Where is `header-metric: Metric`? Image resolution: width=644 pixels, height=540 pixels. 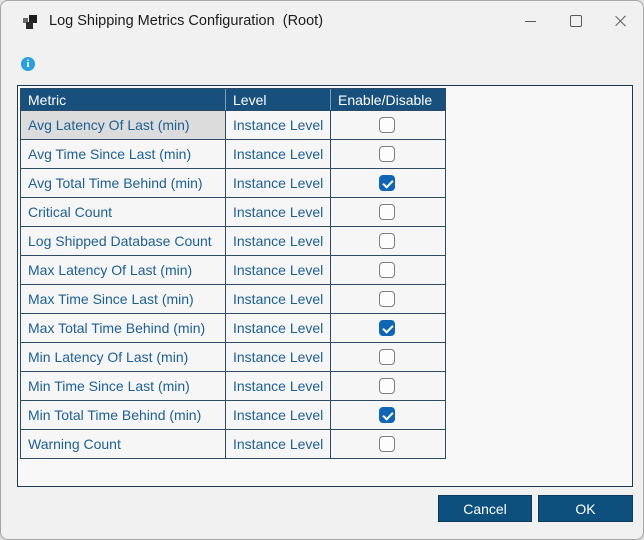
header-metric: Metric is located at coordinates (47, 99).